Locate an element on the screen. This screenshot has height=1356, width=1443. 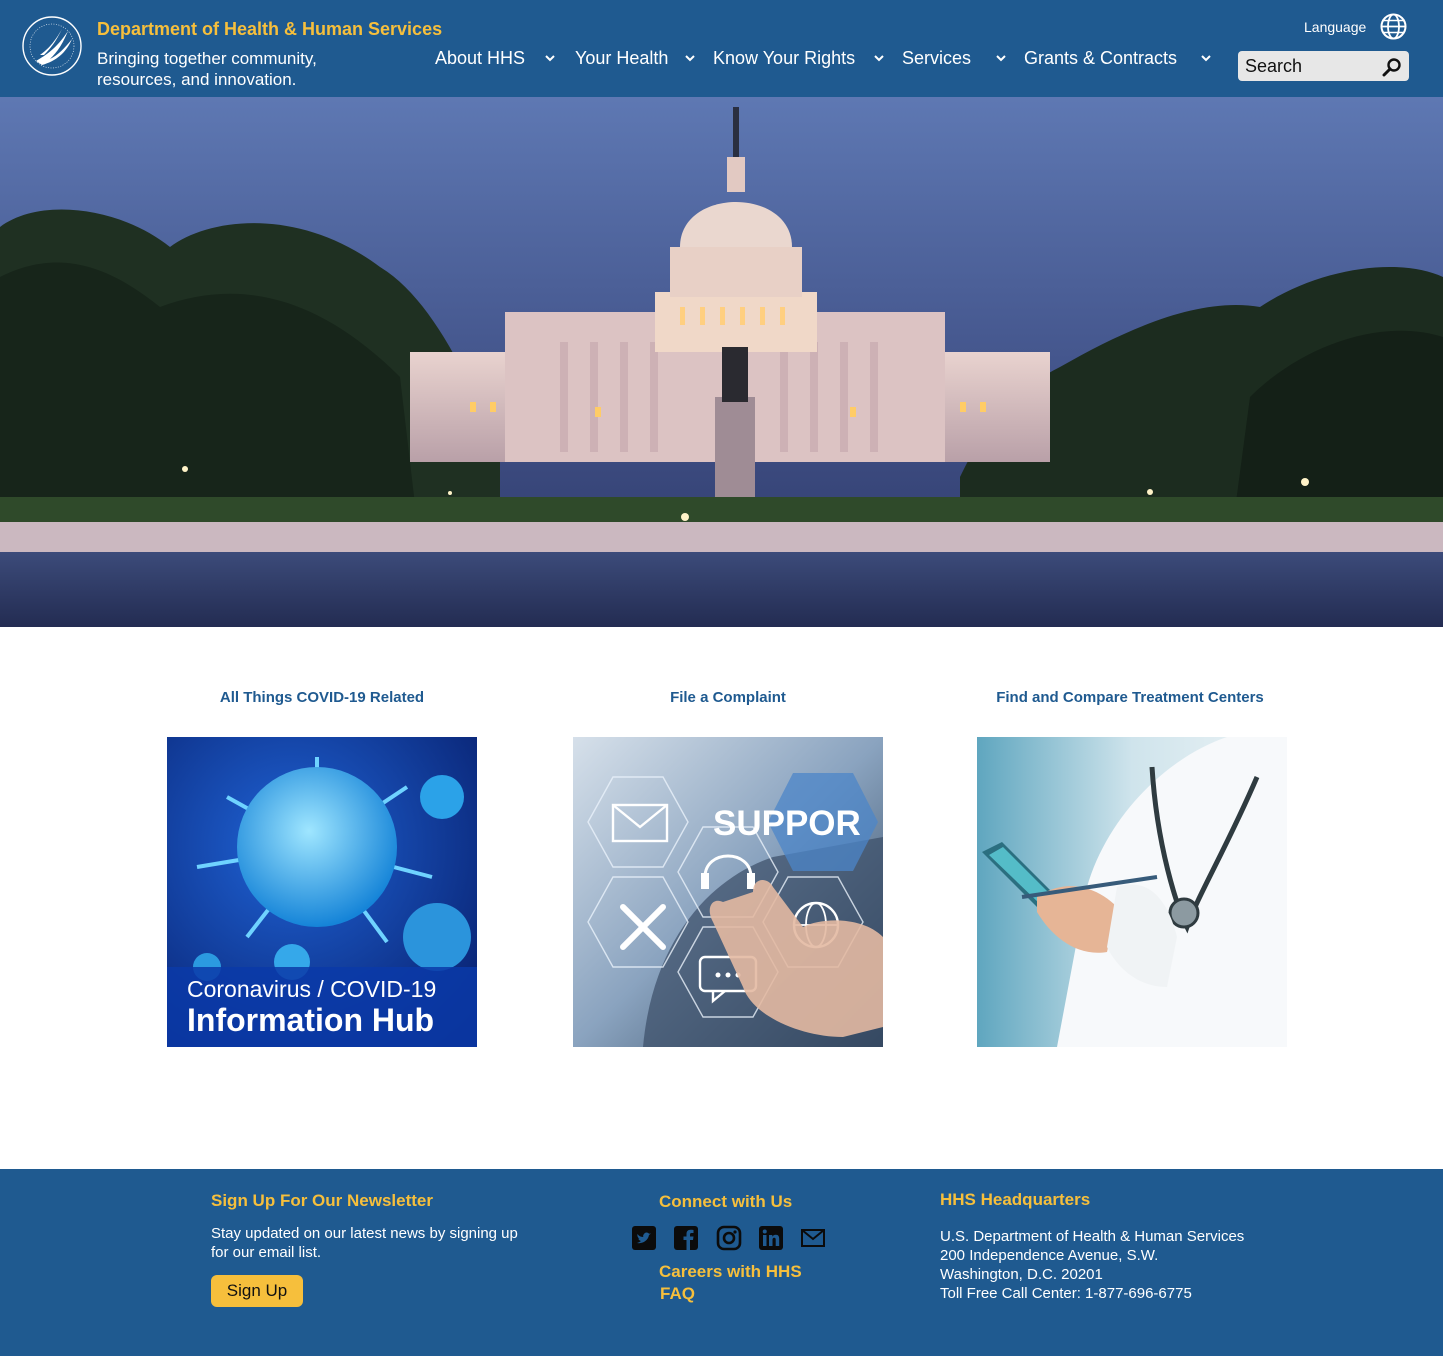
support-illustration: SUPPOR is located at coordinates (728, 892).